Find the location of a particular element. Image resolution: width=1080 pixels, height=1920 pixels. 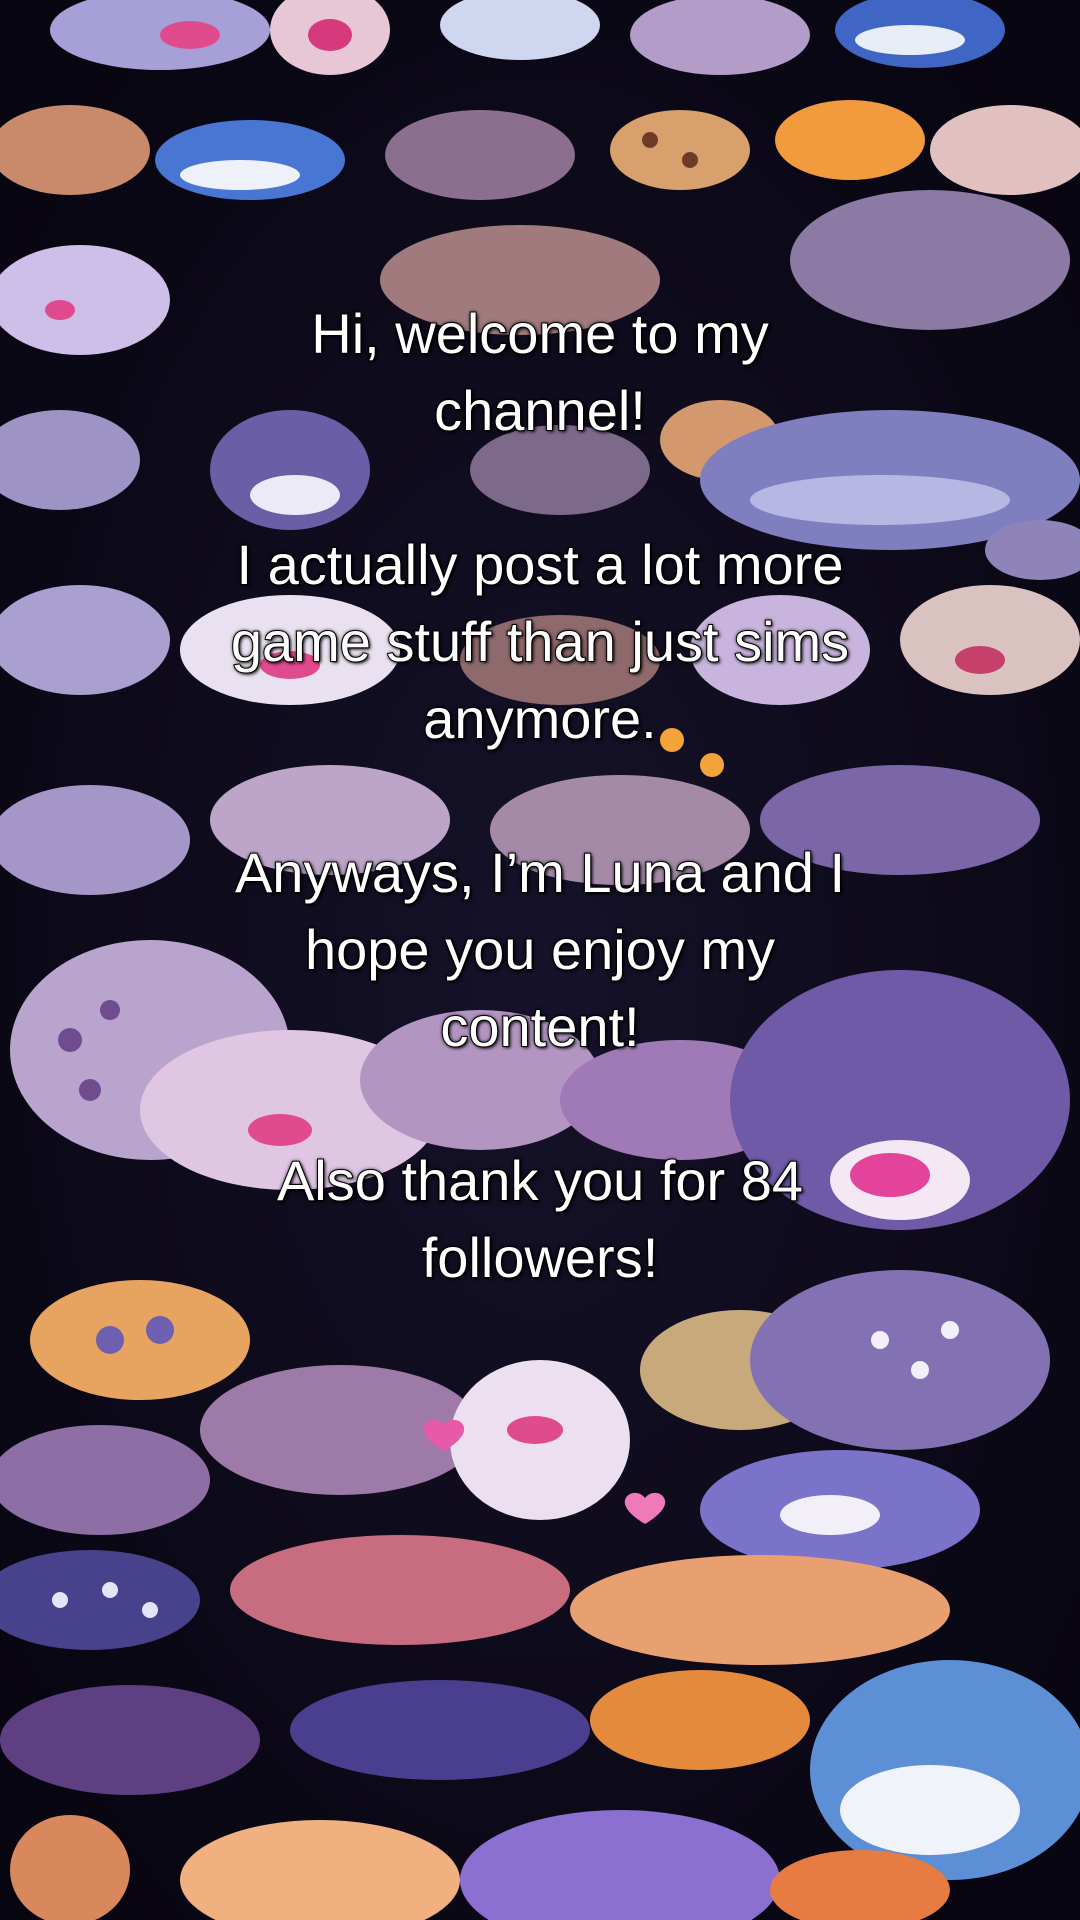

caption-line: Hi, welcome to my is located at coordinates (539, 333).